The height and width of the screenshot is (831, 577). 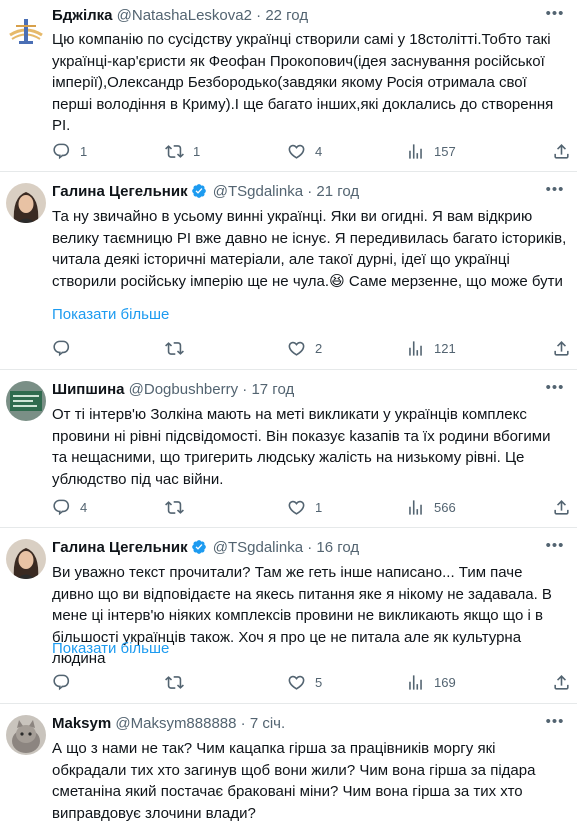 I want to click on tweet-actions: 4 1 566, so click(x=314, y=507).